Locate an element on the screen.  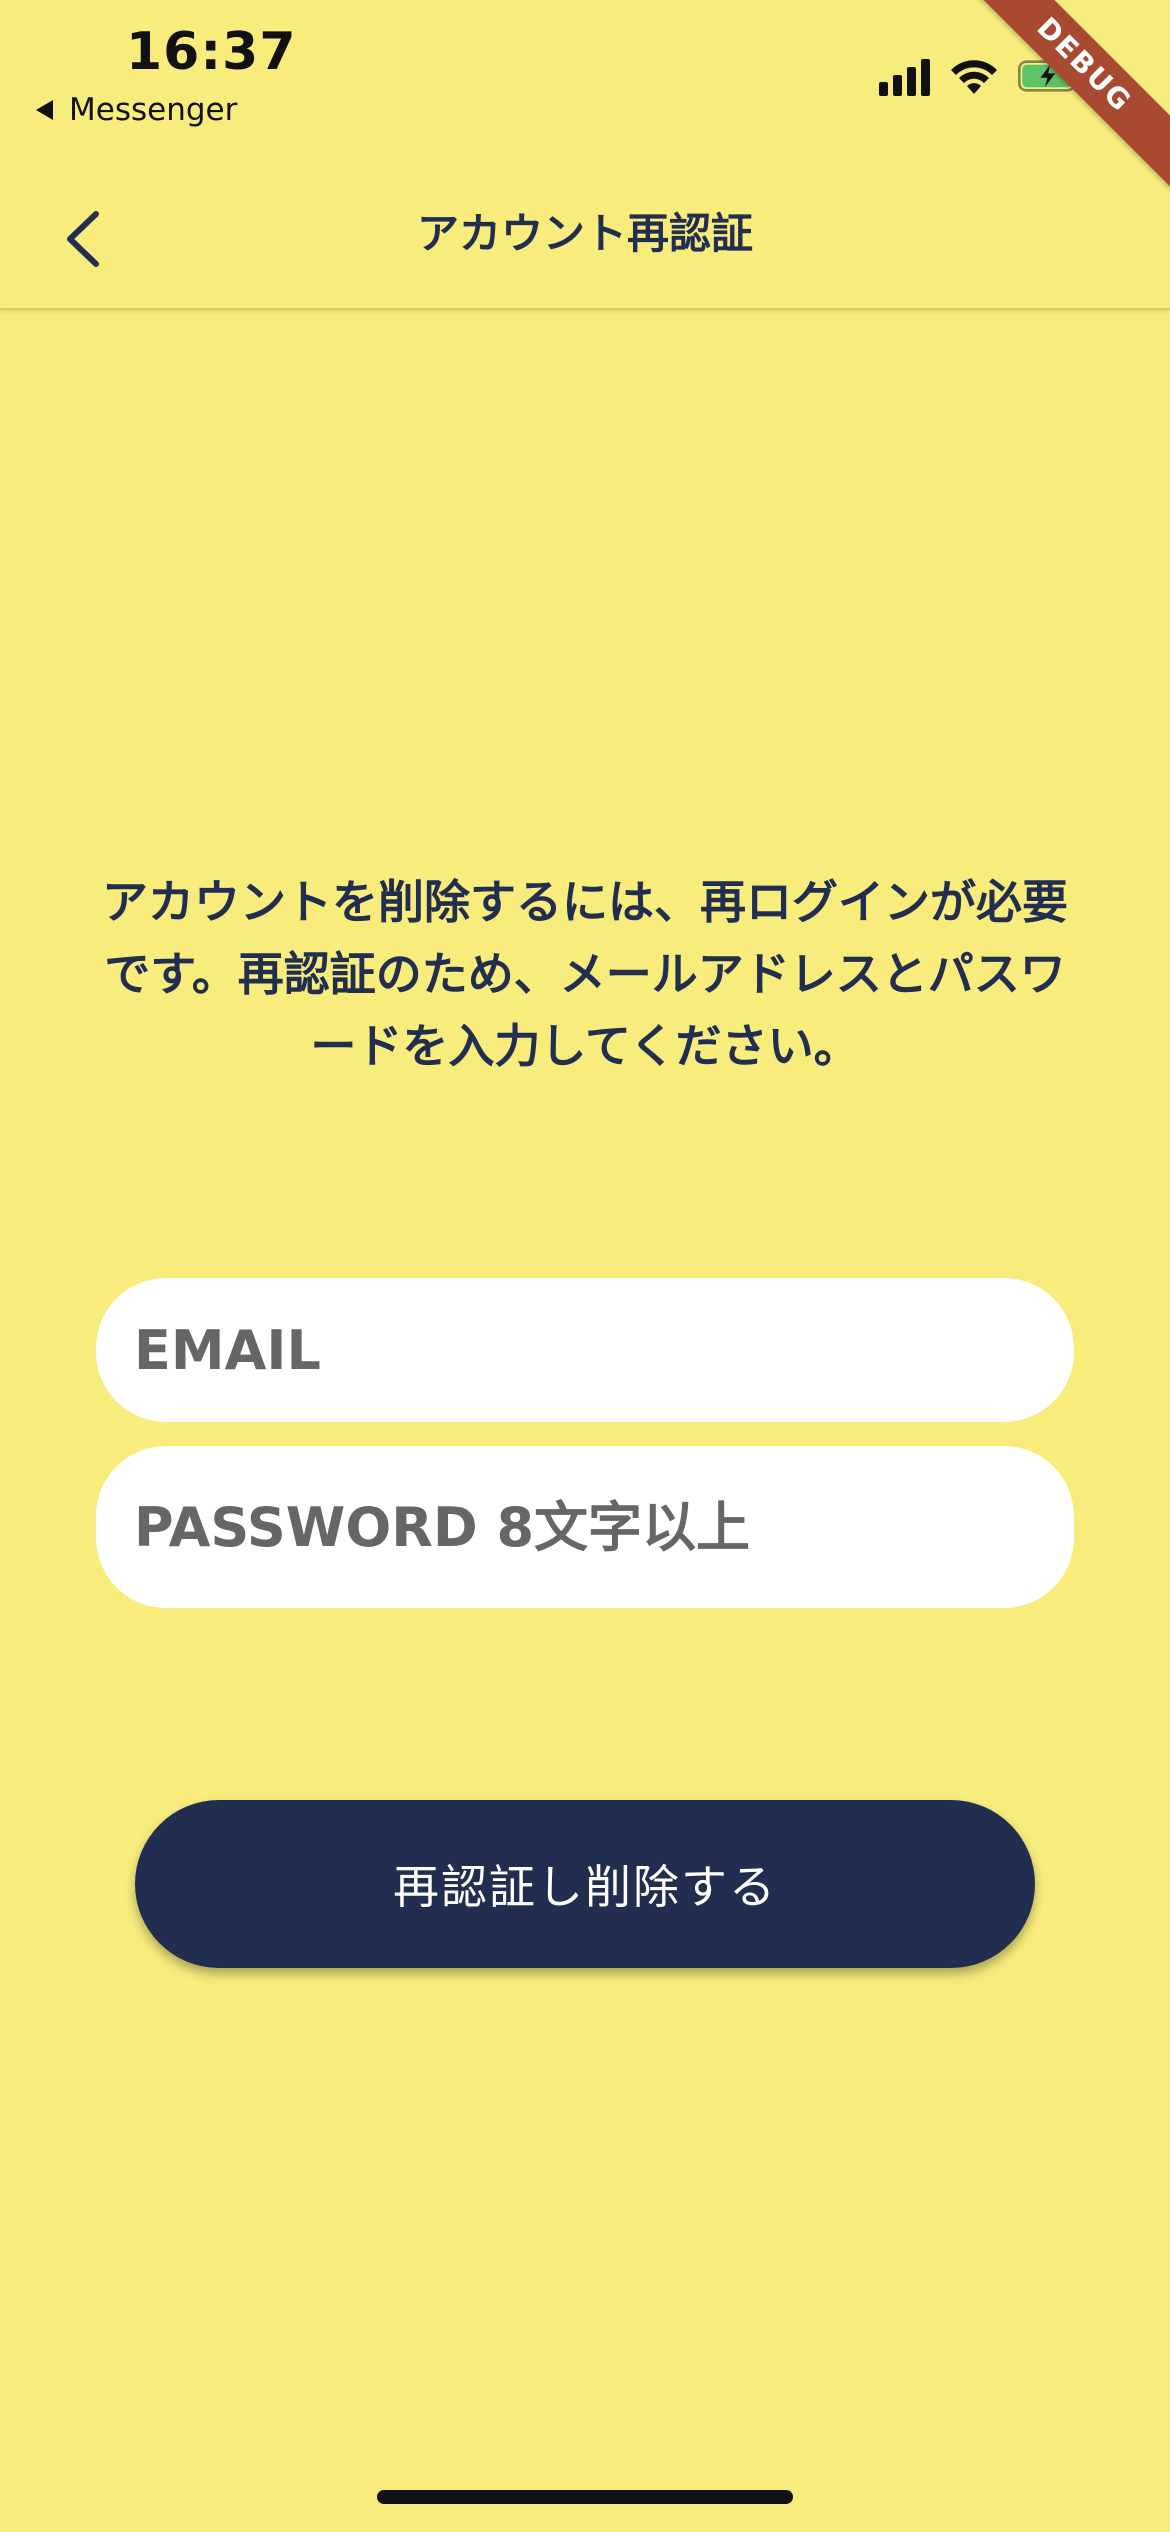
navigation-bar: アカウント再認証 is located at coordinates (585, 244).